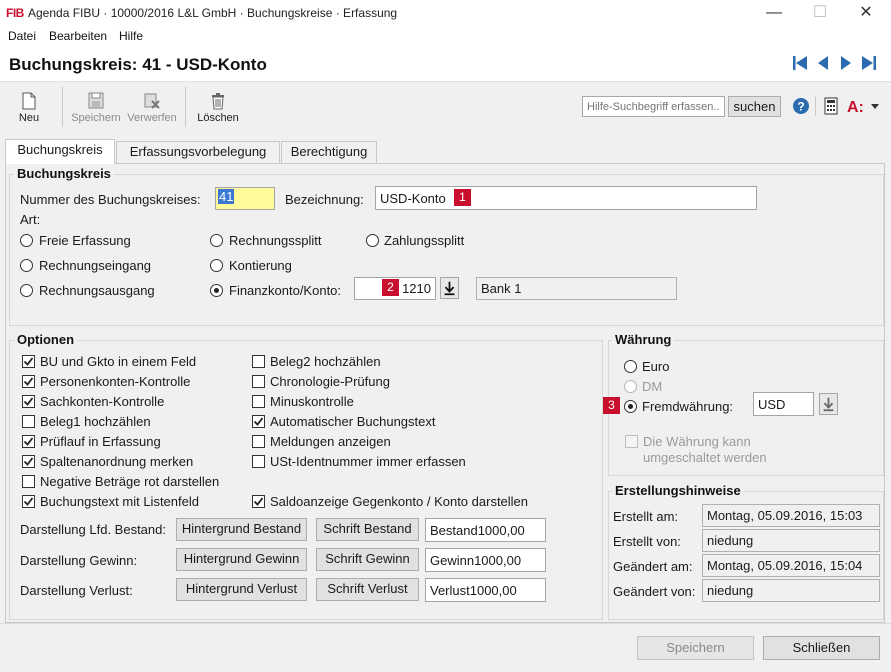 This screenshot has width=891, height=672. I want to click on radio-freie-erfassung-label: Freie Erfassung, so click(85, 240).